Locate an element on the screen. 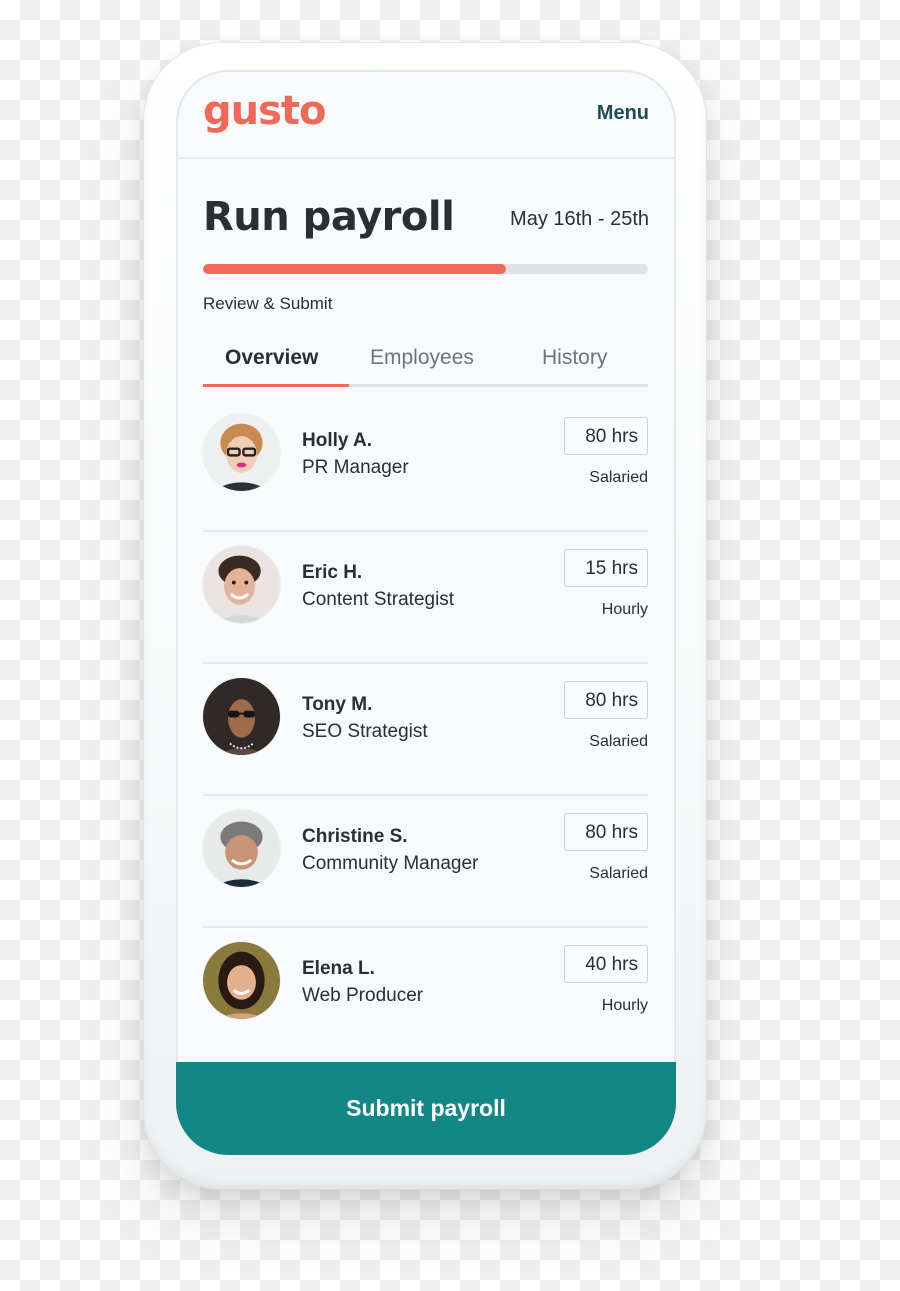  employee-role: Content Strategist is located at coordinates (378, 599).